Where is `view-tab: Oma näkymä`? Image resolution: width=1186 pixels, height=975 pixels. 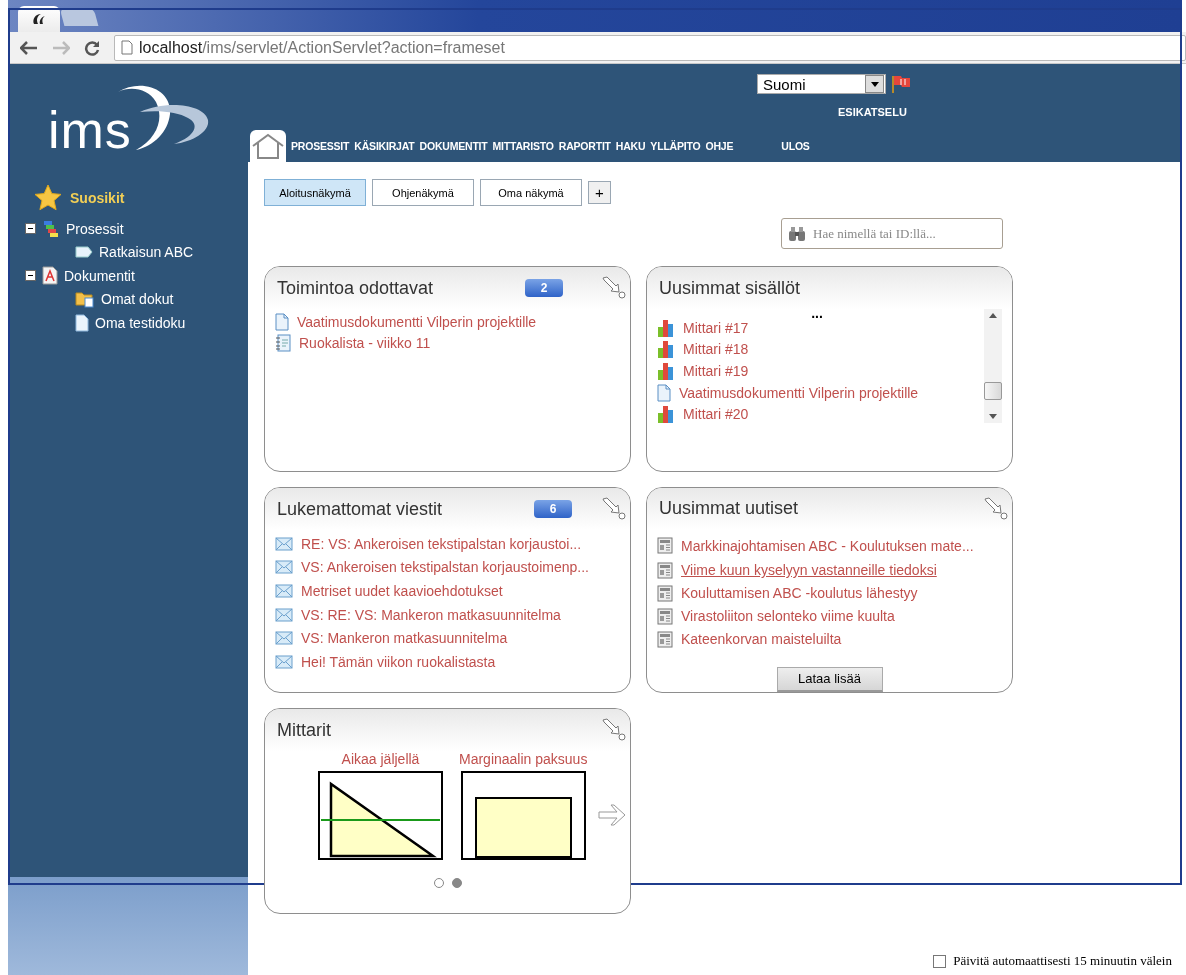 view-tab: Oma näkymä is located at coordinates (531, 192).